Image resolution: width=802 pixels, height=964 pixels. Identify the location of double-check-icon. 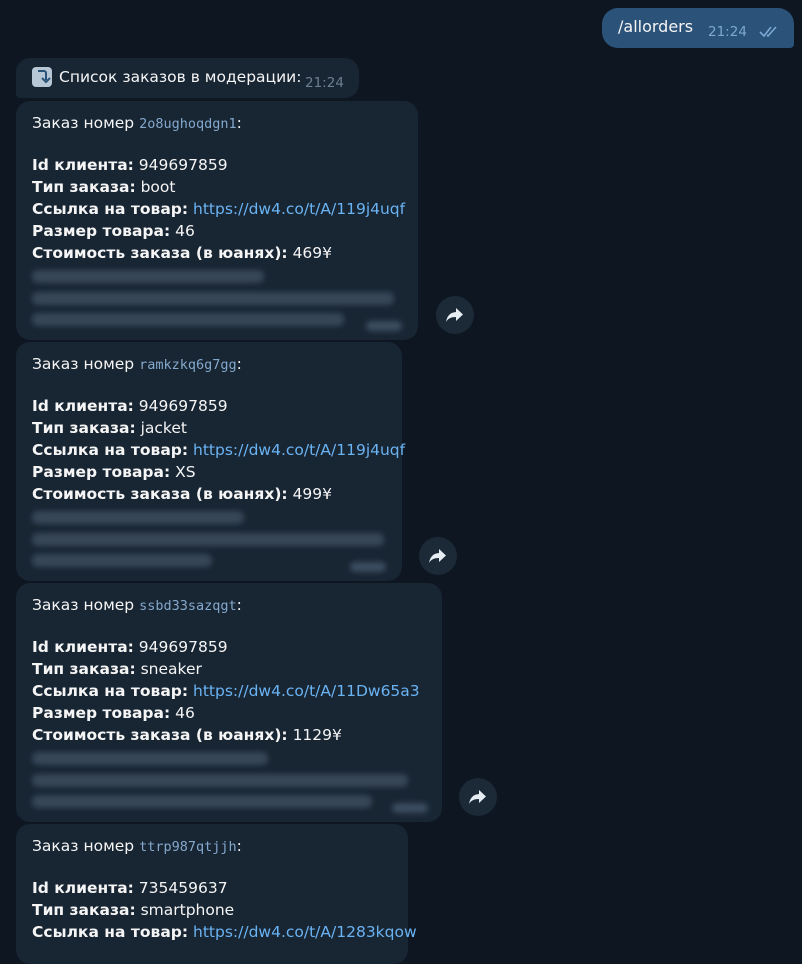
(768, 32).